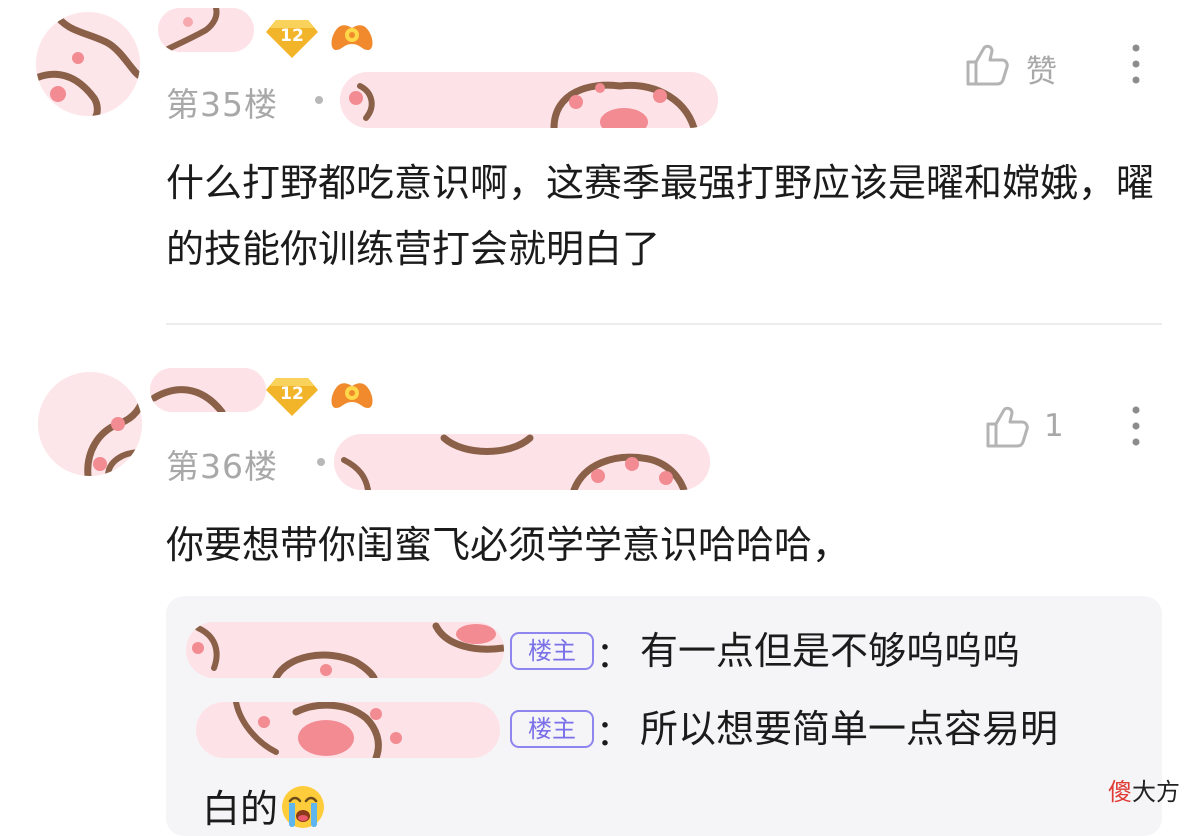 This screenshot has width=1200, height=836. Describe the element at coordinates (664, 761) in the screenshot. I see `reply-item: 楼主 ： 所以想要简单一点容易明 白的` at that location.